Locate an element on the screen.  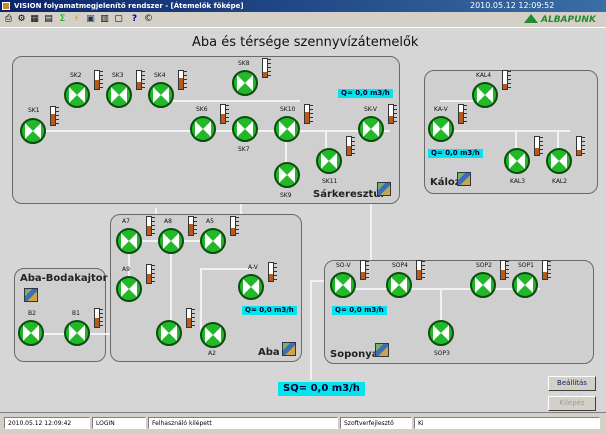
station-label-sopv: SO-V is located at coordinates (343, 265).